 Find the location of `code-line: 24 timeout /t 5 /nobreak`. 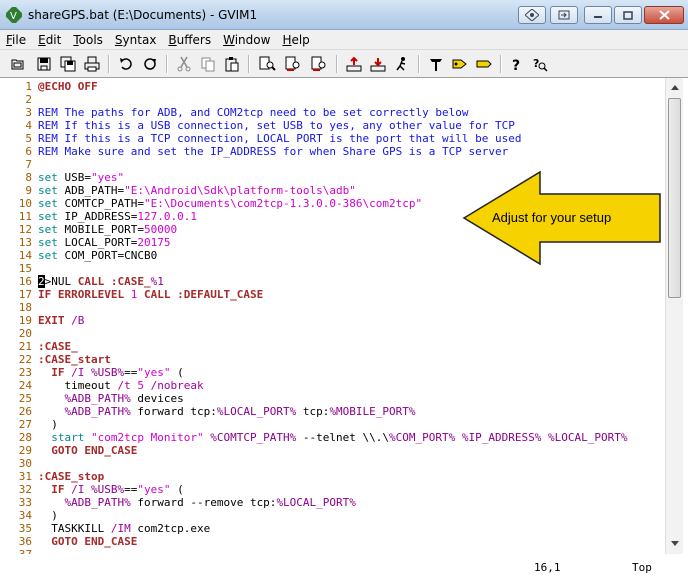

code-line: 24 timeout /t 5 /nobreak is located at coordinates (102, 385).